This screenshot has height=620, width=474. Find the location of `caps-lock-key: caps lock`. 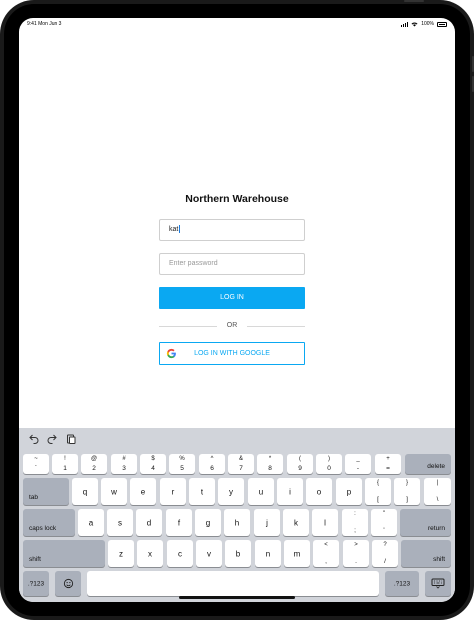

caps-lock-key: caps lock is located at coordinates (49, 522).